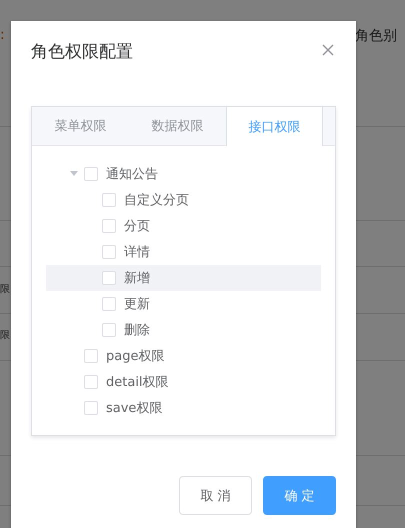  Describe the element at coordinates (2, 35) in the screenshot. I see `field-label: :` at that location.